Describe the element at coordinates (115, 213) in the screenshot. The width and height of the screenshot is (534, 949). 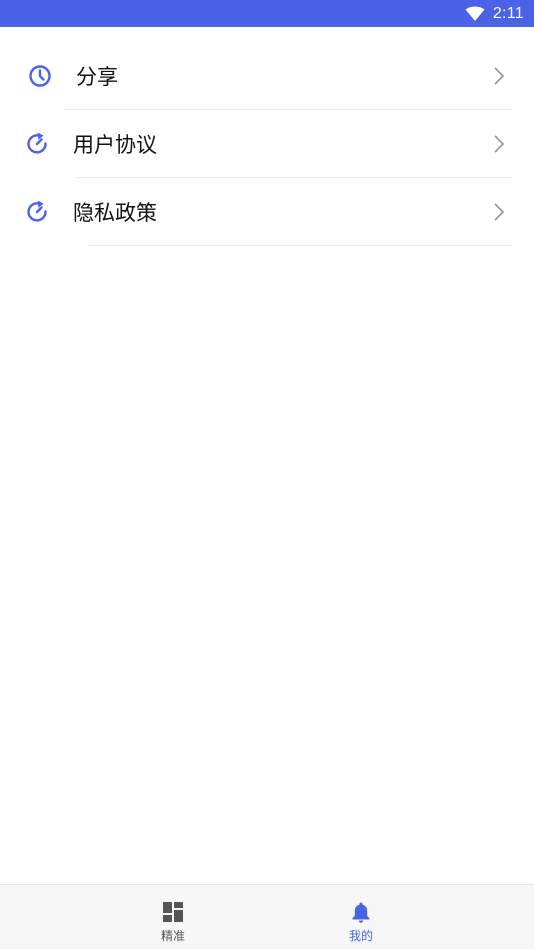
I see `menu-item-label: 隐私政策` at that location.